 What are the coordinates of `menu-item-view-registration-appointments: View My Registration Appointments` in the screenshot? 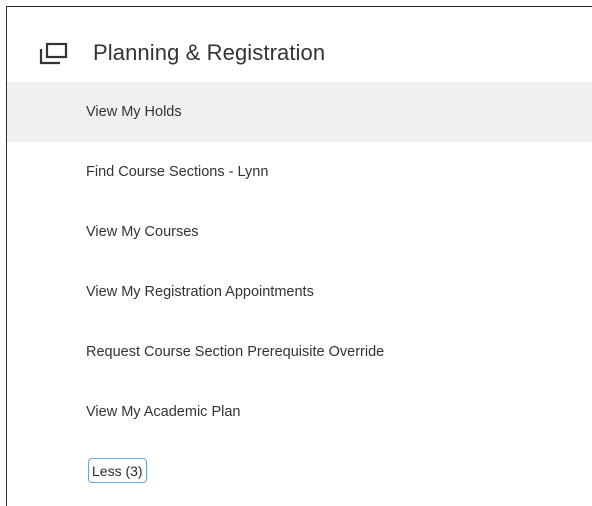 It's located at (299, 292).